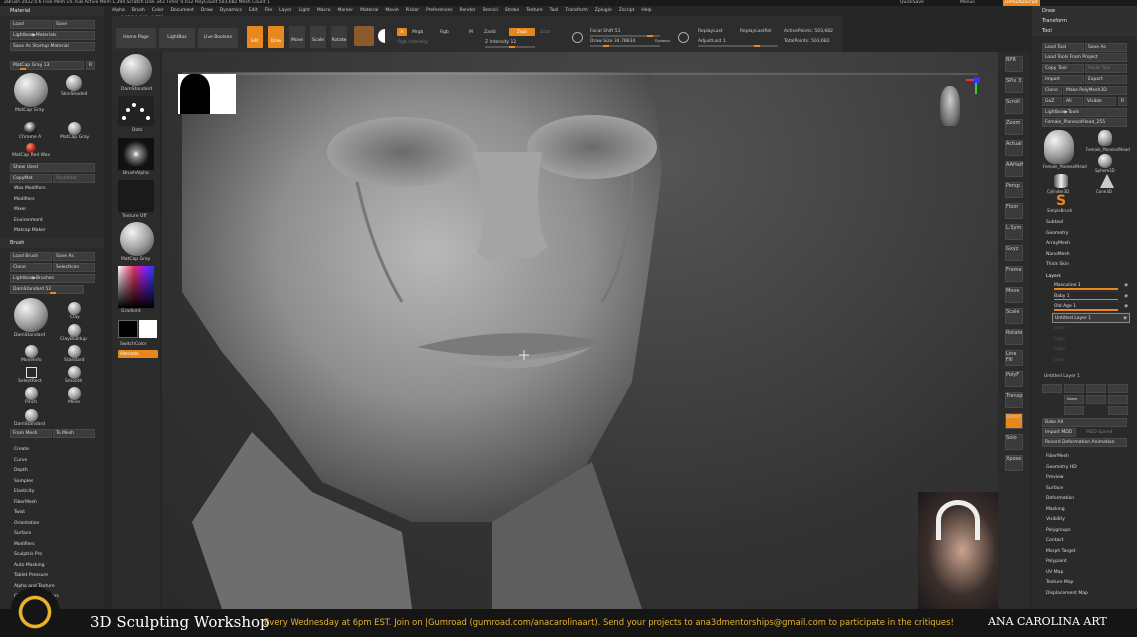 Image resolution: width=1137 pixels, height=637 pixels. Describe the element at coordinates (1096, 388) in the screenshot. I see `layer-up-button` at that location.